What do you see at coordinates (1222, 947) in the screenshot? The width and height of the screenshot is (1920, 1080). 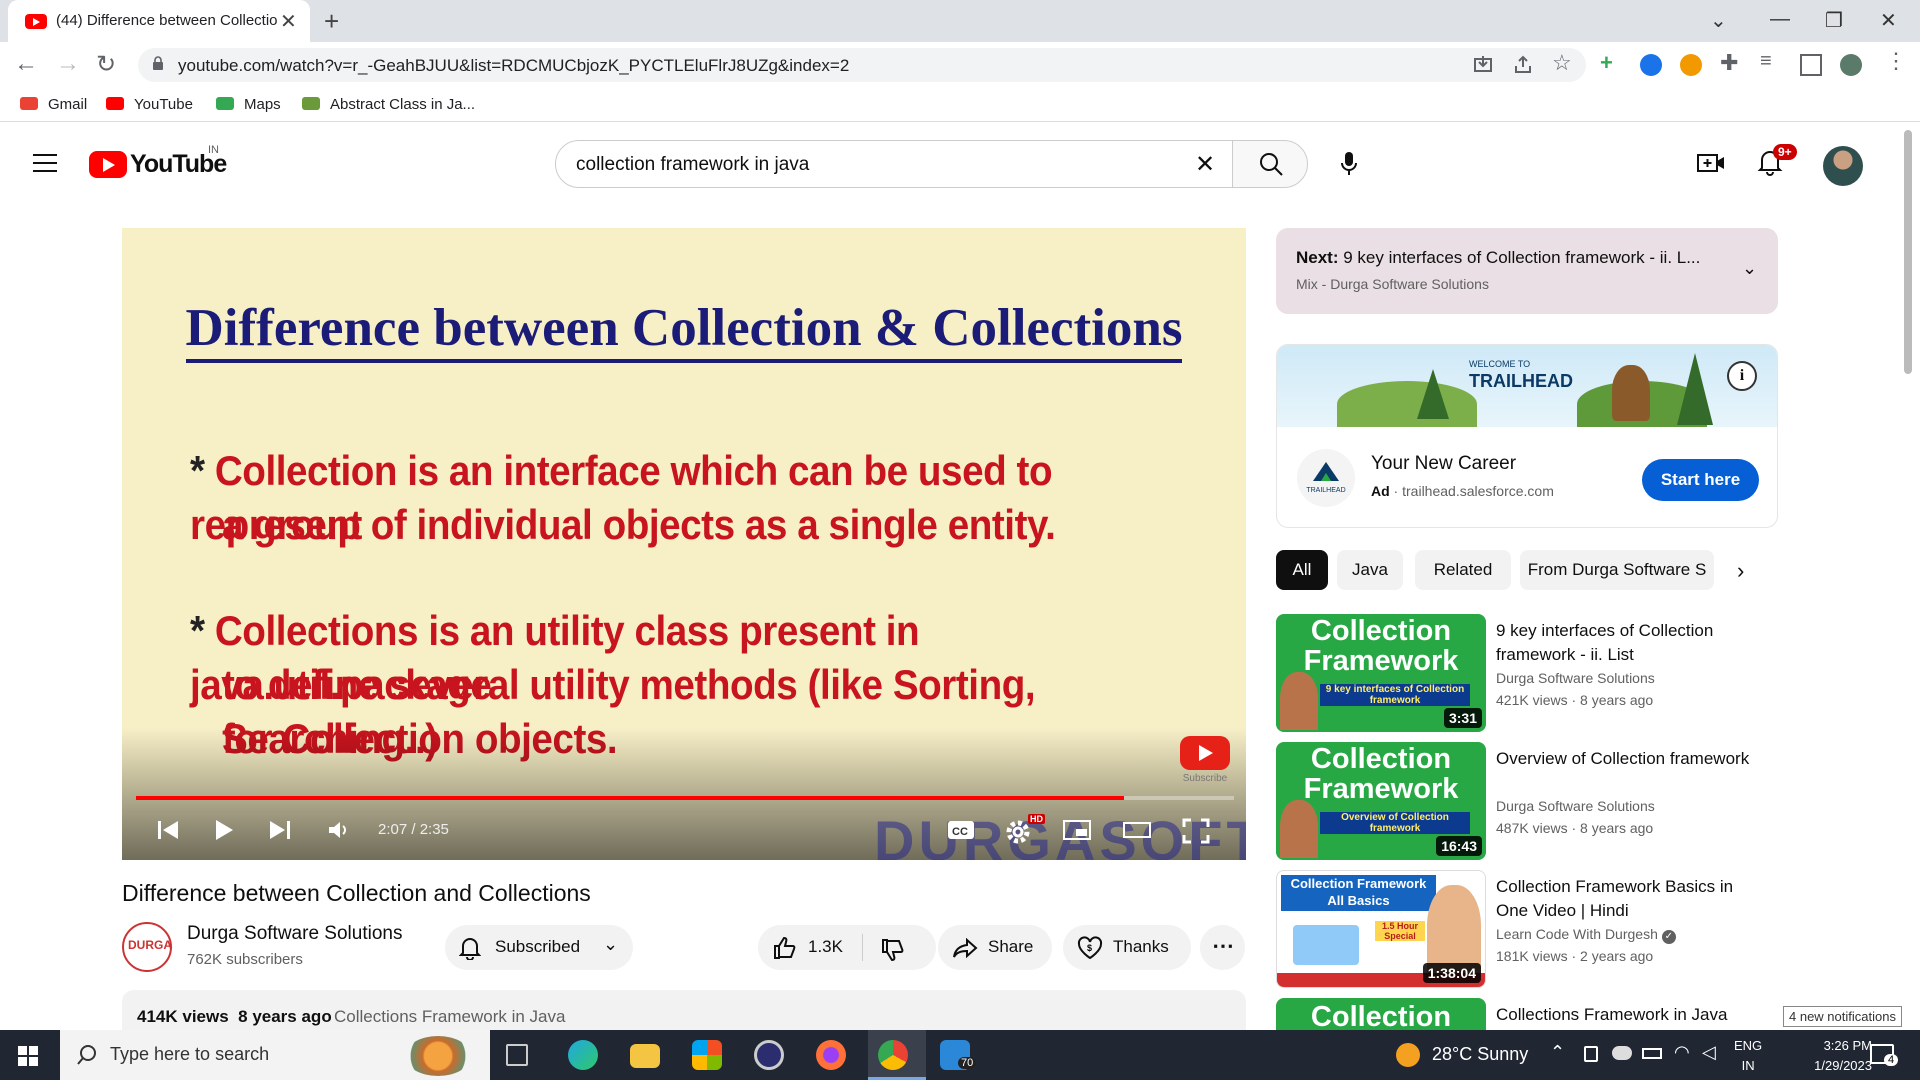 I see `more-actions-button: ⋯` at bounding box center [1222, 947].